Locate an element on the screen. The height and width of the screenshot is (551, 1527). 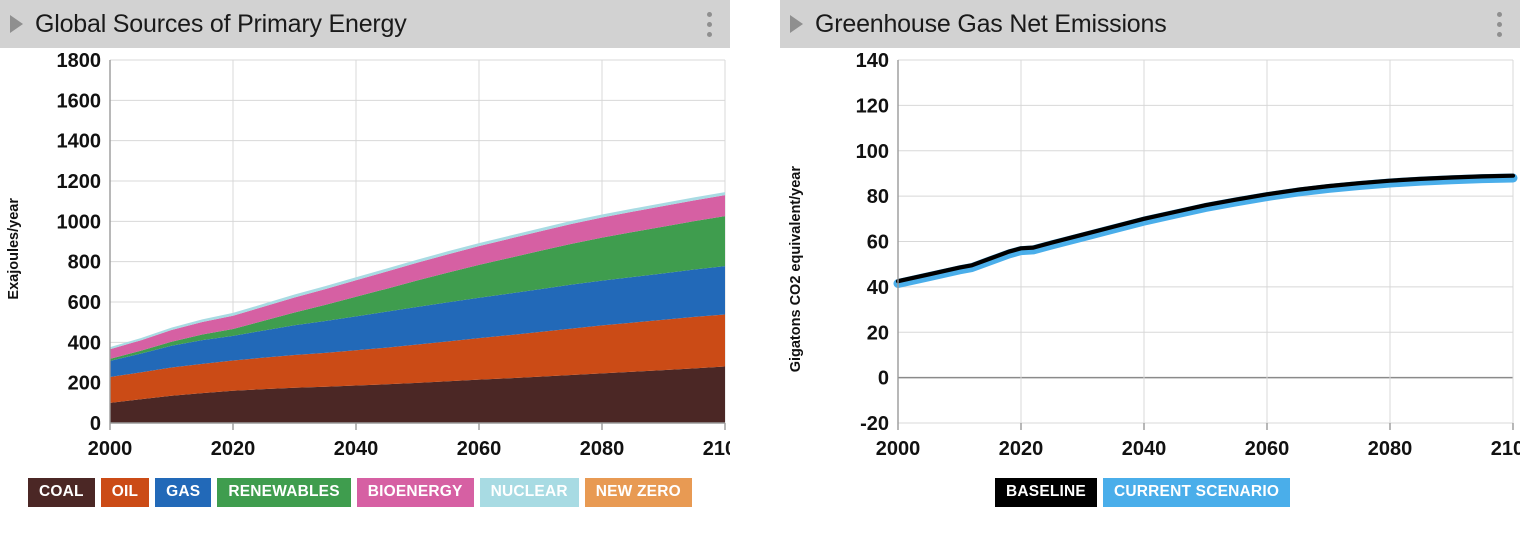
svg-text: 40 is located at coordinates (878, 288).